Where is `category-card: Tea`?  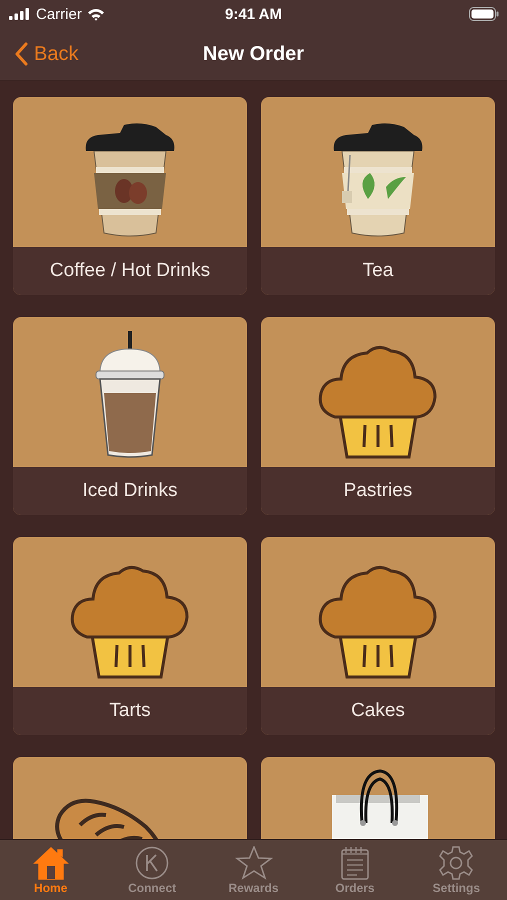
category-card: Tea is located at coordinates (378, 196).